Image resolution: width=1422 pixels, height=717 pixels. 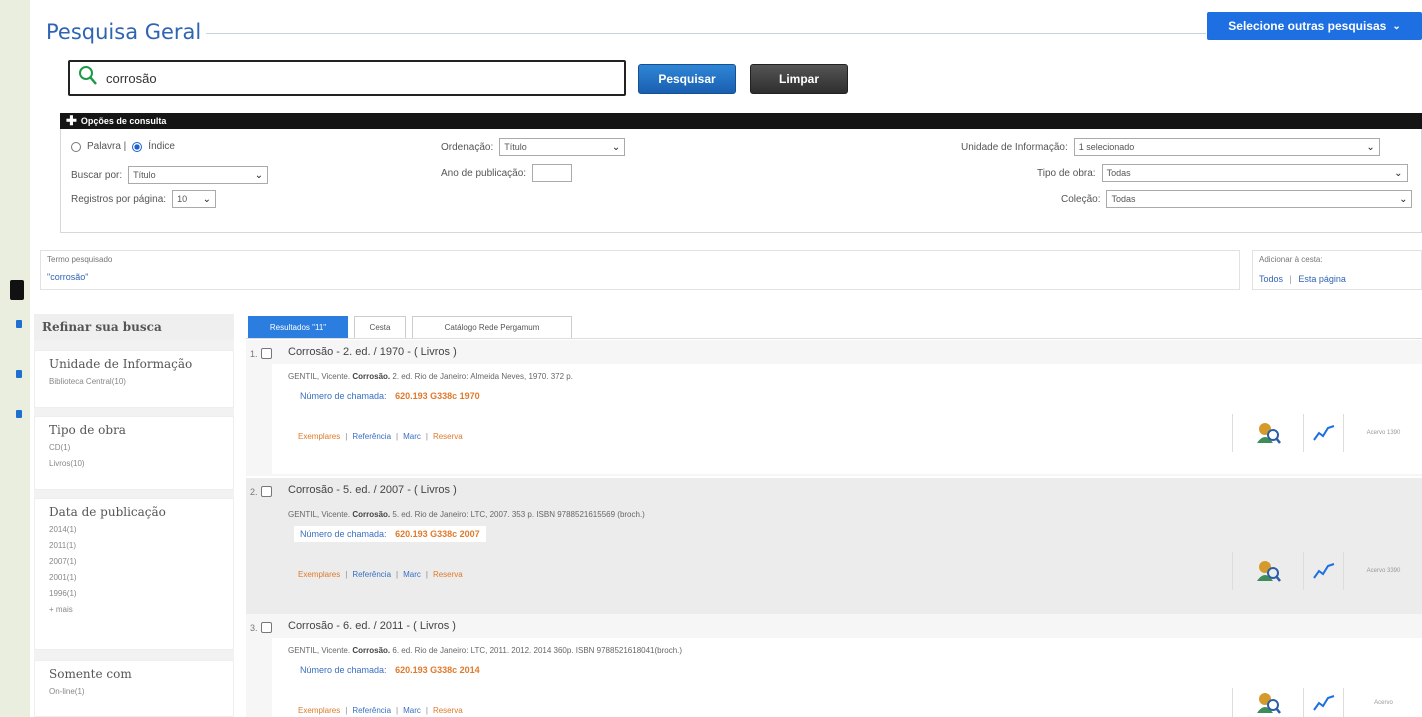 I want to click on unidade-label: Unidade de Informação:, so click(x=1014, y=147).